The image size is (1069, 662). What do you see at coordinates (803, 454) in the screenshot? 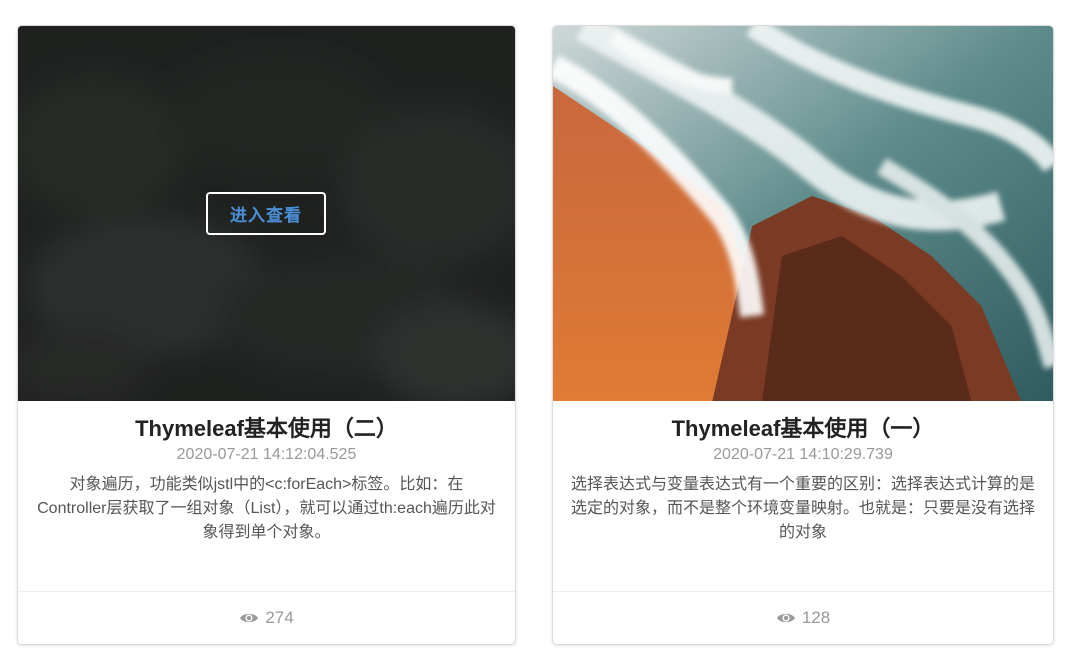
I see `article-date: 2020-07-21 14:10:29.739` at bounding box center [803, 454].